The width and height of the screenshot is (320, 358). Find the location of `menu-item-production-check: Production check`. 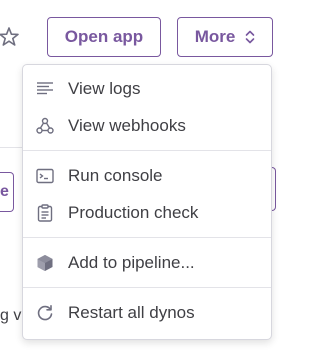

menu-item-production-check: Production check is located at coordinates (147, 212).